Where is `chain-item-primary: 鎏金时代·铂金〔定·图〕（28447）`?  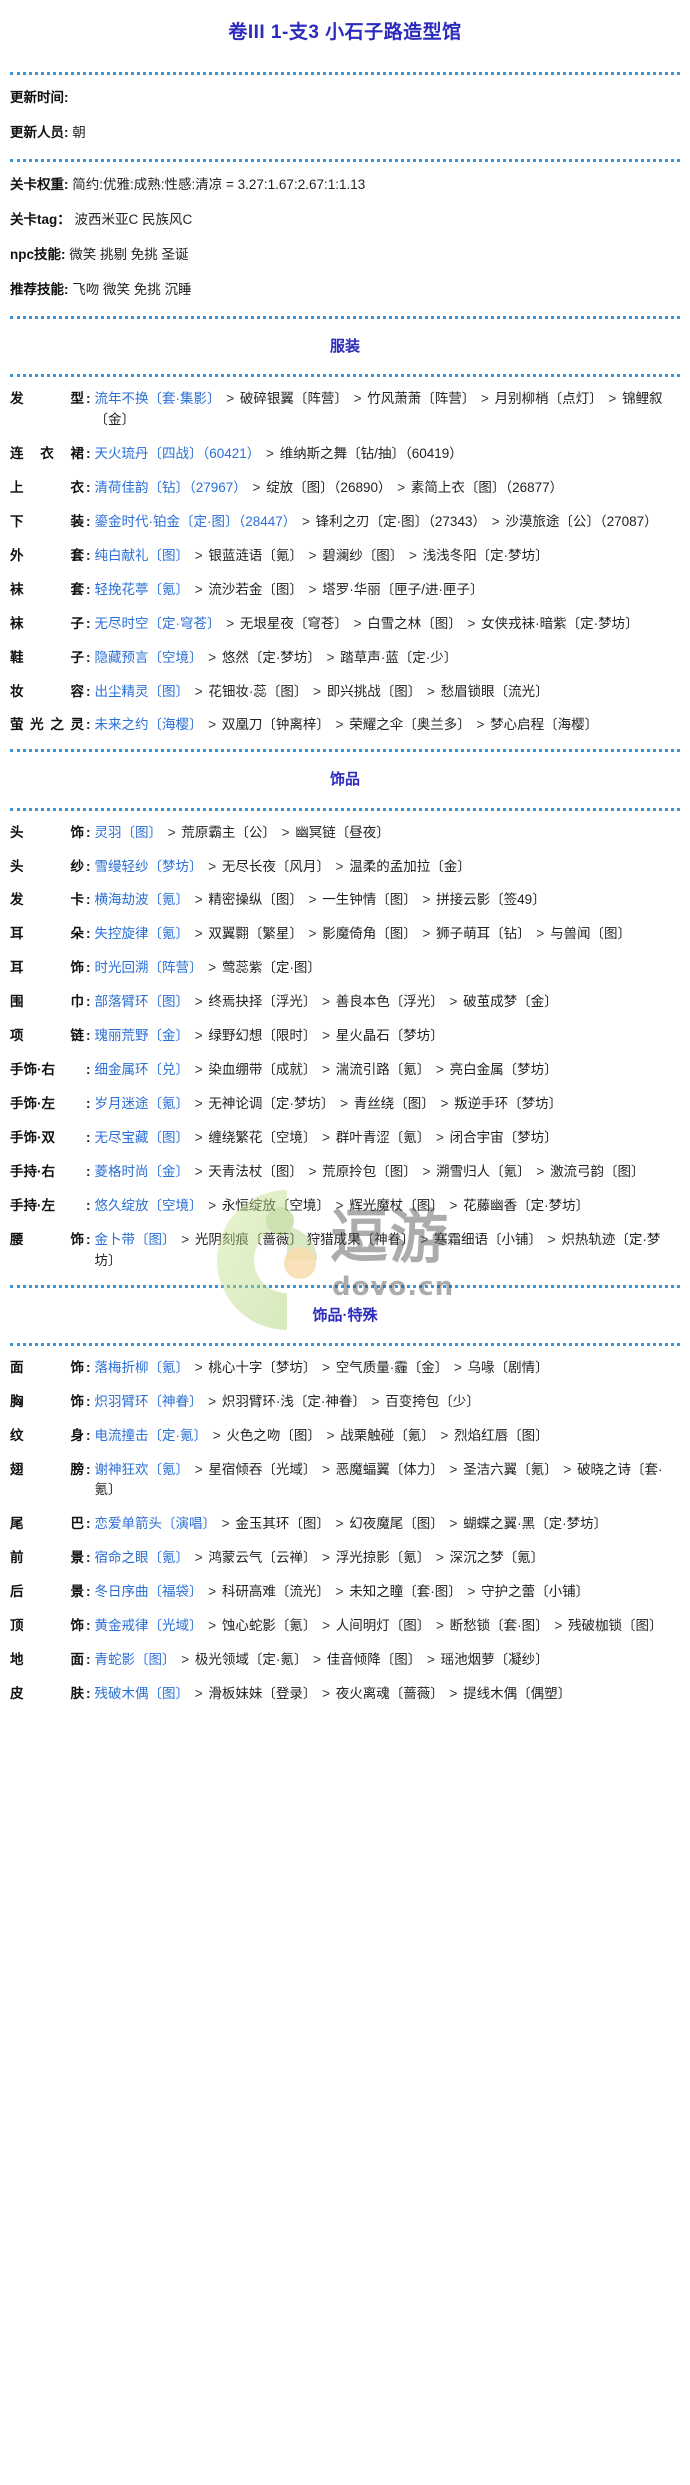 chain-item-primary: 鎏金时代·铂金〔定·图〕（28447） is located at coordinates (195, 521).